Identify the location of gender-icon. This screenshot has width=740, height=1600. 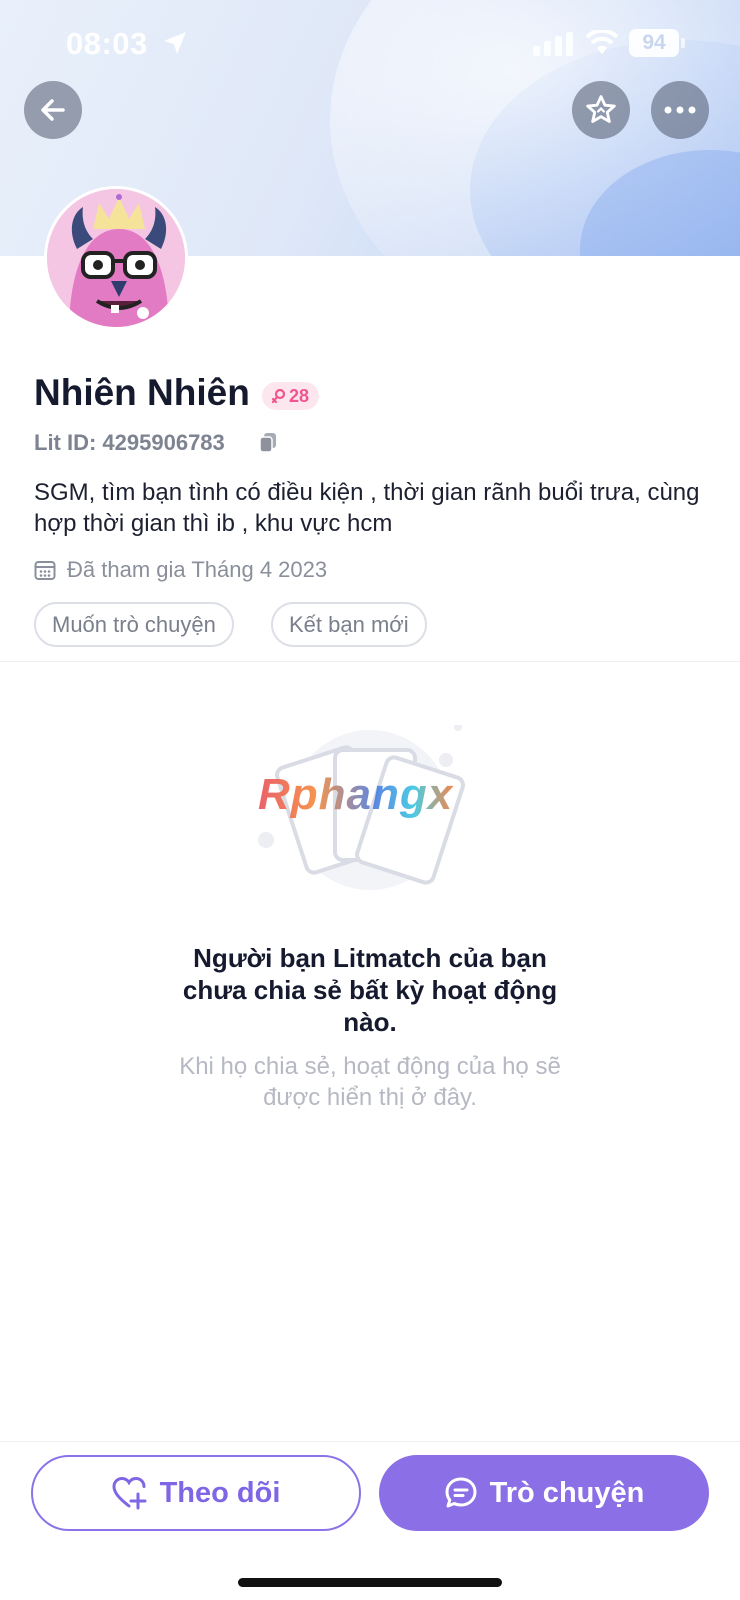
(279, 396).